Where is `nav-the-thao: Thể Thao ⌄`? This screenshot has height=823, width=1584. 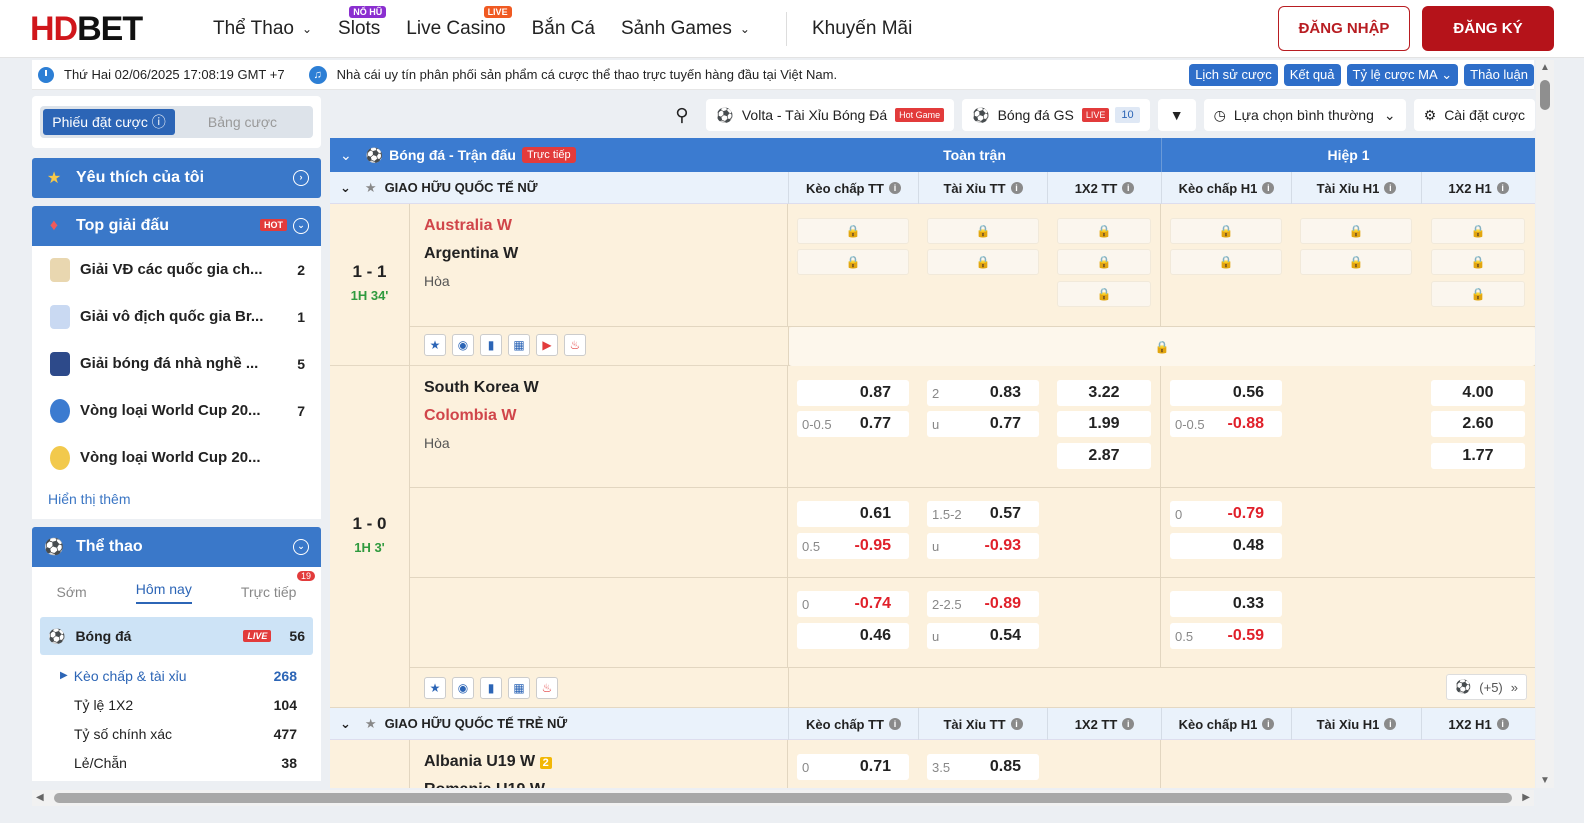 nav-the-thao: Thể Thao ⌄ is located at coordinates (262, 29).